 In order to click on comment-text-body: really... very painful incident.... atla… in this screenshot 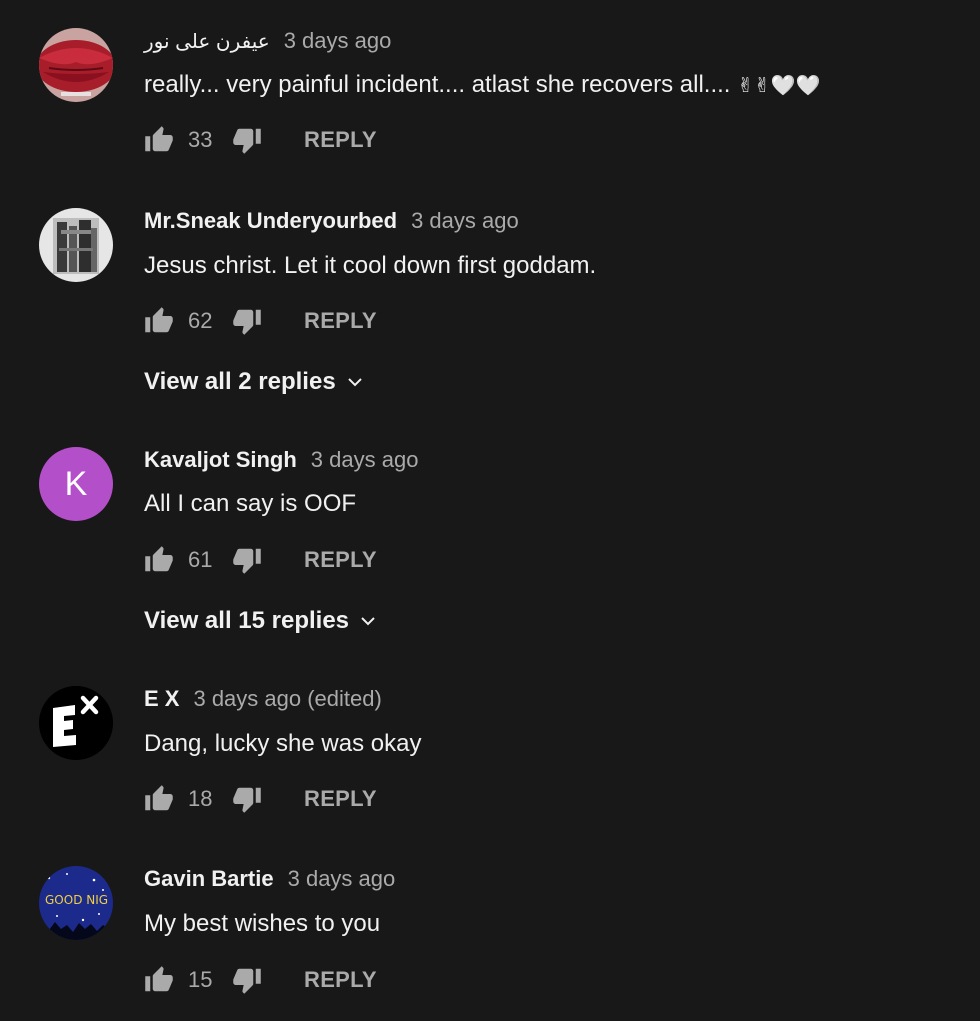, I will do `click(441, 84)`.